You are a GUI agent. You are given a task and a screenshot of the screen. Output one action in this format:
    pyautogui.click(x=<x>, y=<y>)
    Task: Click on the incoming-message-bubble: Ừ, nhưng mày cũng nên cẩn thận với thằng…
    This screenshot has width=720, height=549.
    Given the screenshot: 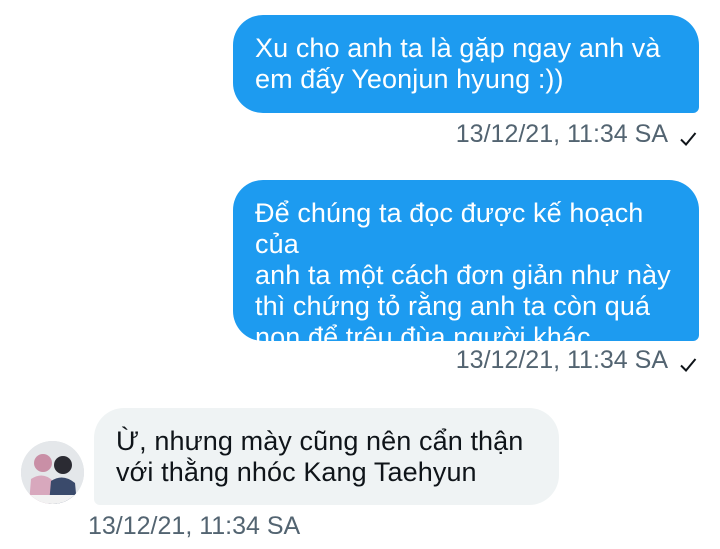 What is the action you would take?
    pyautogui.click(x=326, y=456)
    